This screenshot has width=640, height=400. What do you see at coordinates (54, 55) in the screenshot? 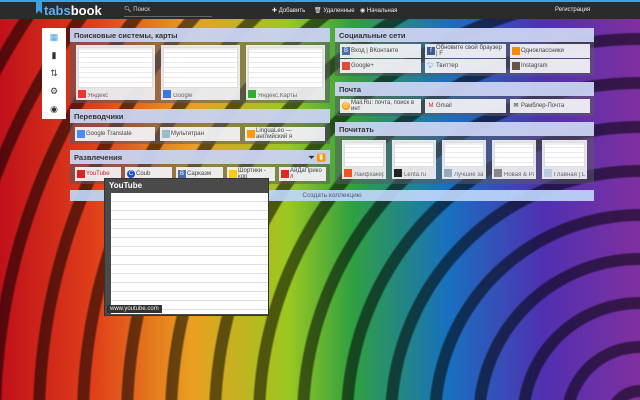
I see `bookmark-icon: ▮` at bounding box center [54, 55].